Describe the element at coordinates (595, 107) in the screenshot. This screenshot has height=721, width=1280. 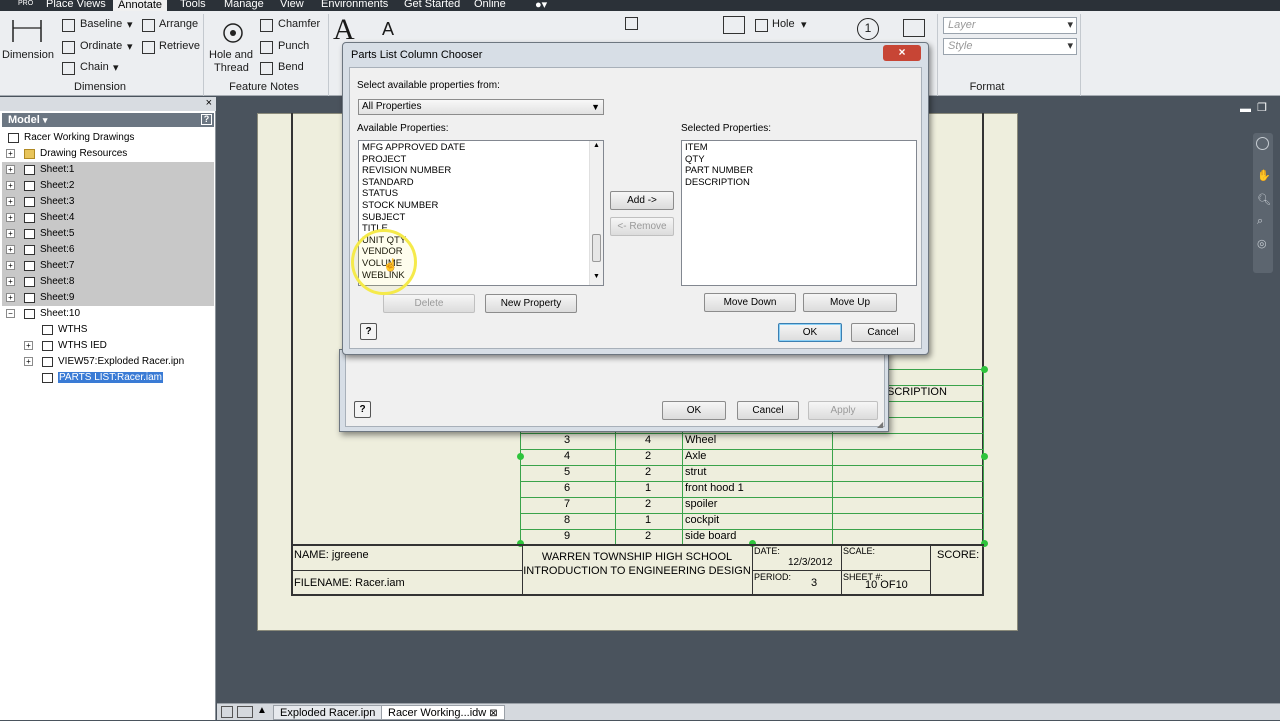
I see `chevron-down-icon: ▼` at that location.